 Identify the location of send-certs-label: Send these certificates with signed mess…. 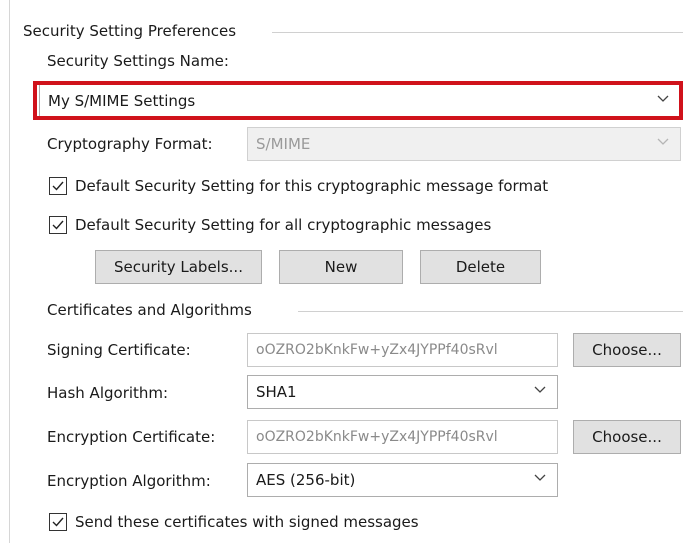
(247, 522).